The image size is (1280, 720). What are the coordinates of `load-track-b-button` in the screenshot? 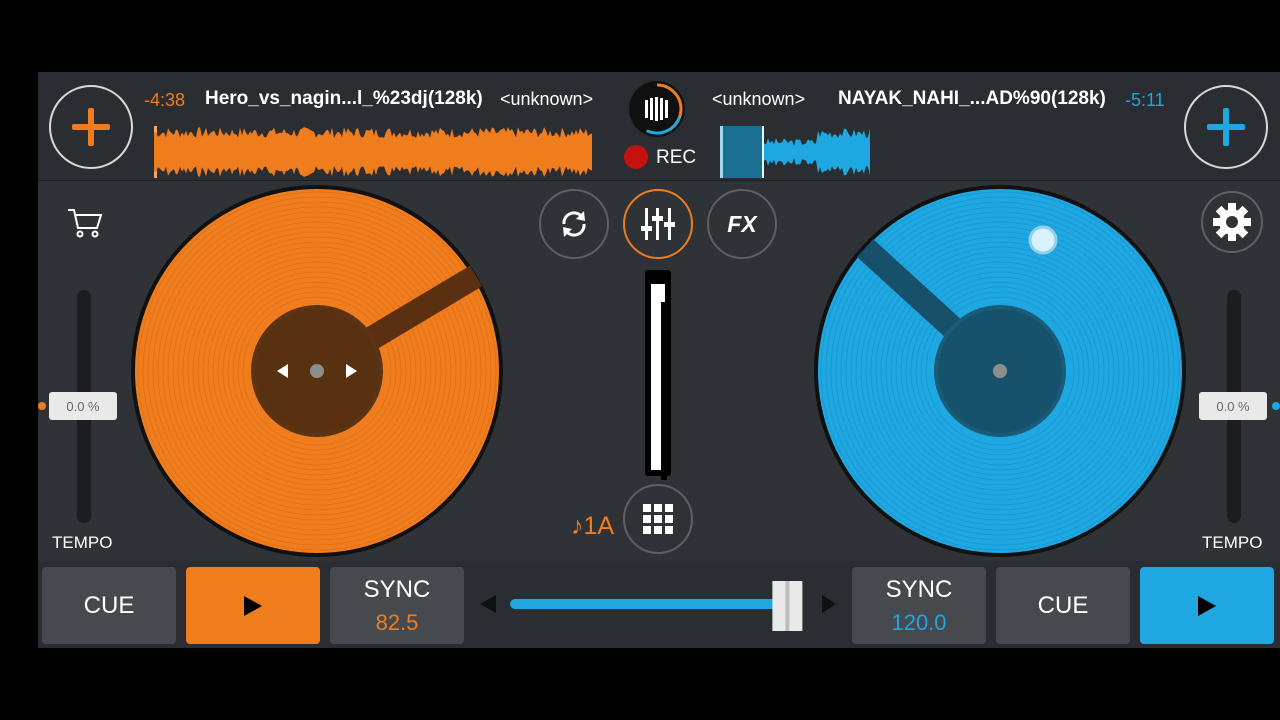 It's located at (1226, 127).